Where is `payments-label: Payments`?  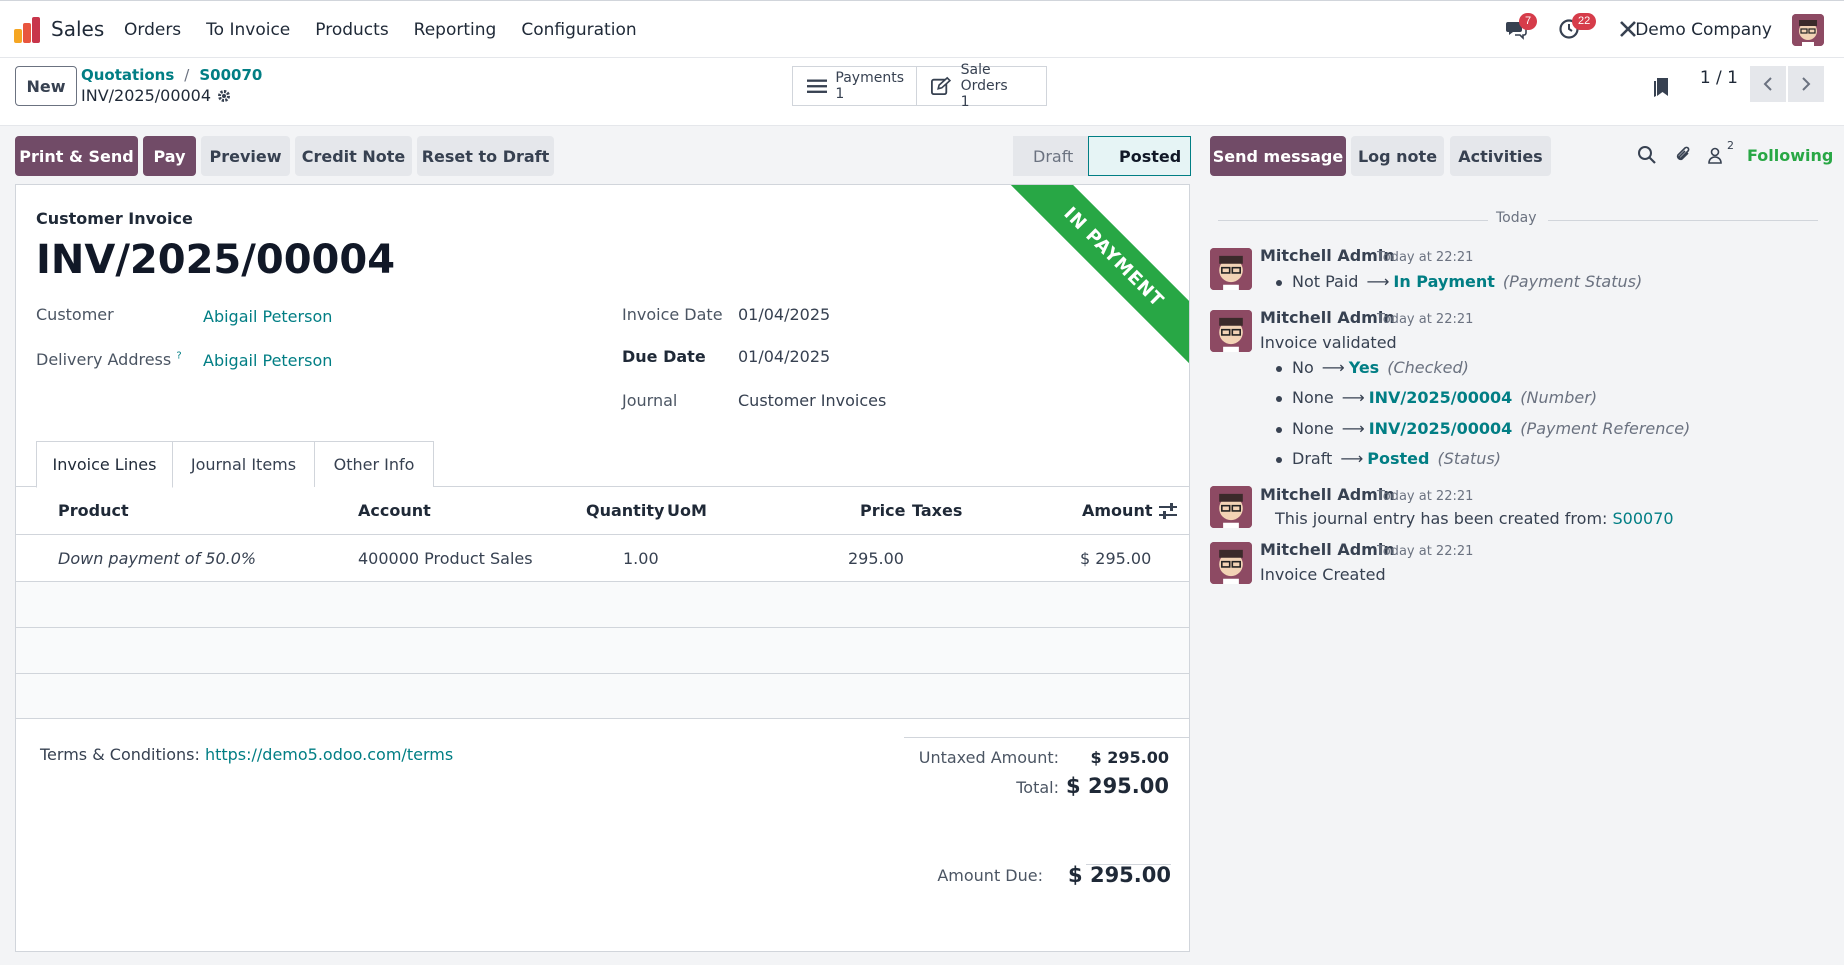 payments-label: Payments is located at coordinates (869, 78).